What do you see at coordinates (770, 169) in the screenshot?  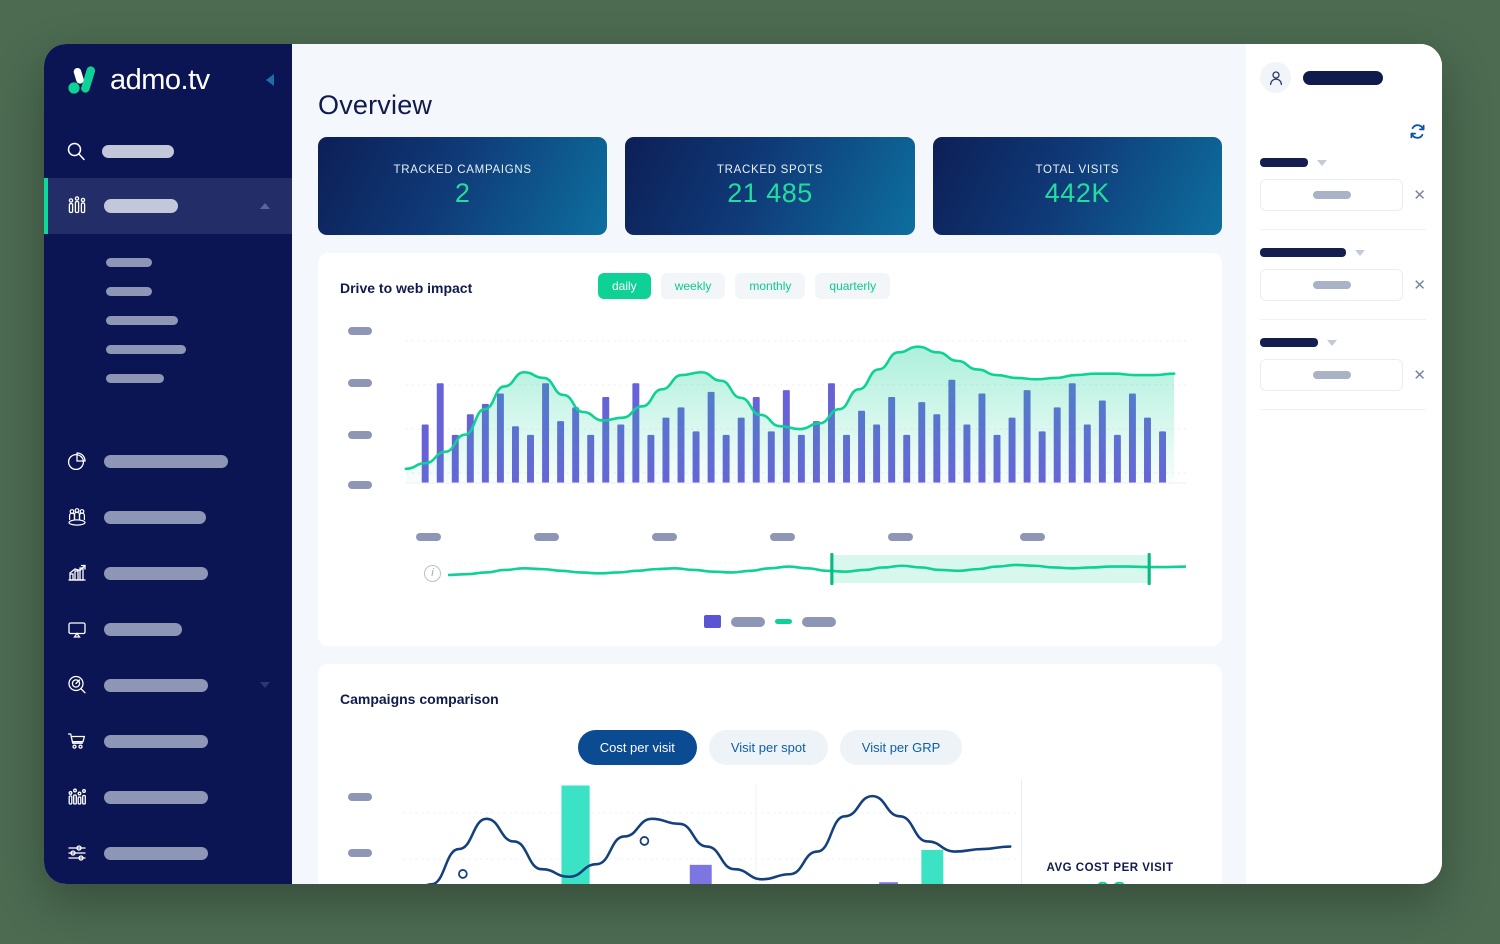 I see `kpi-label: TRACKED SPOTS` at bounding box center [770, 169].